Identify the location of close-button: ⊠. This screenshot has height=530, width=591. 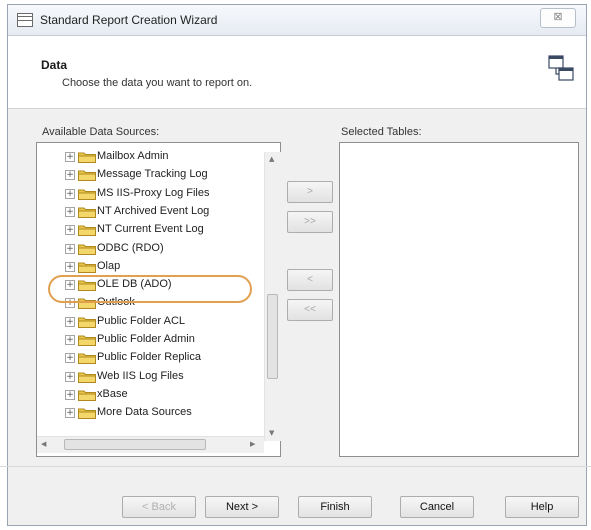
(558, 18).